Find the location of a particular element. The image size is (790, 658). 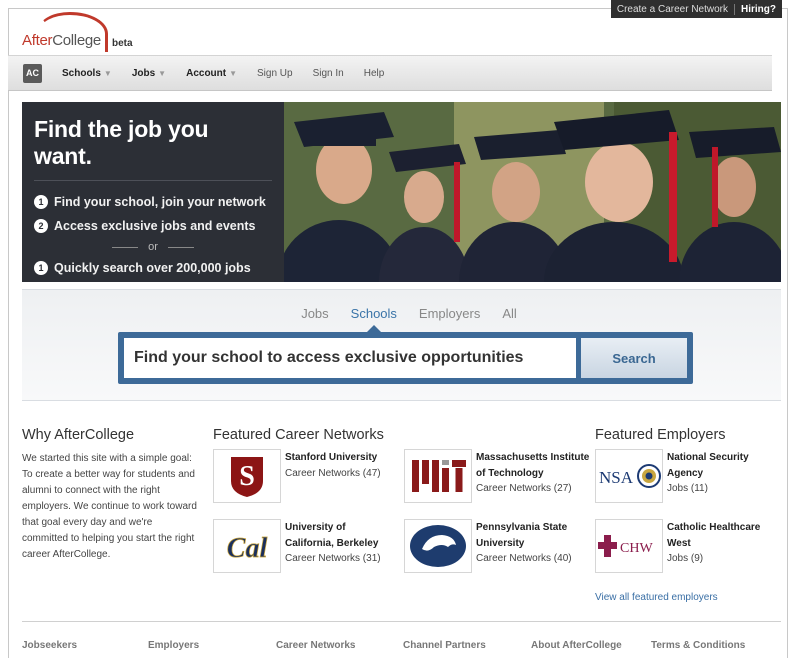

beta-label: beta is located at coordinates (122, 43).